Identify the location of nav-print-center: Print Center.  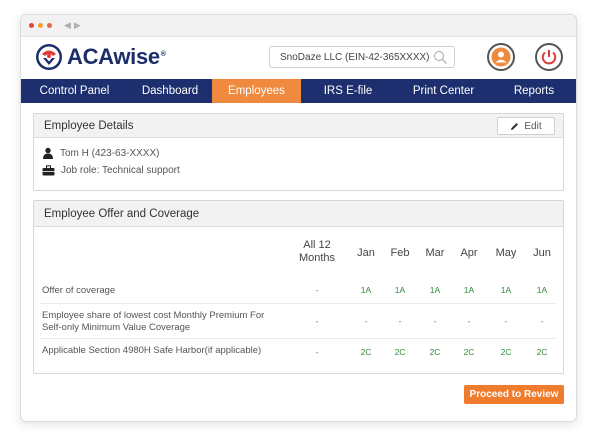
(443, 91).